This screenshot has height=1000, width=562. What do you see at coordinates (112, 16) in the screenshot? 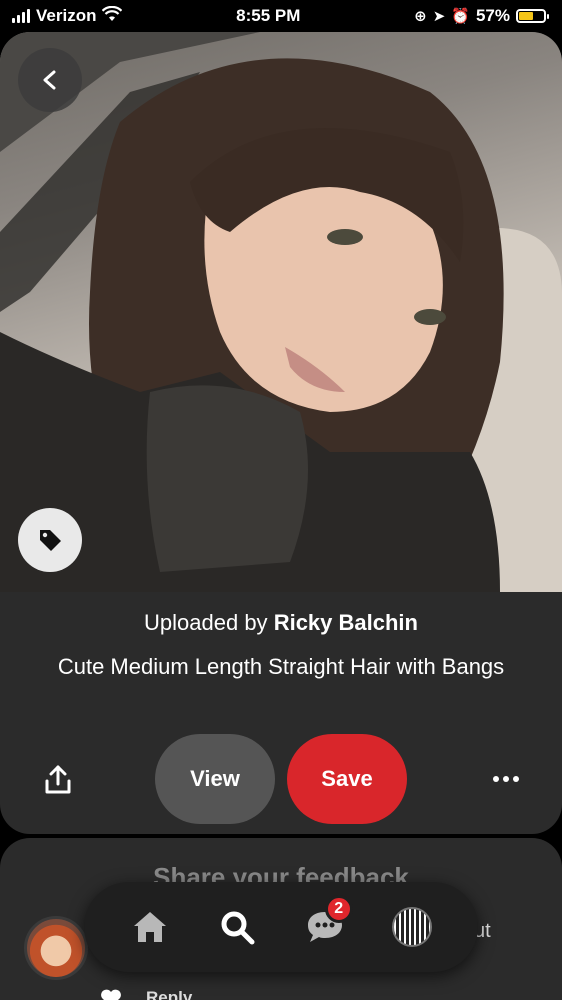
I see `wifi-icon` at bounding box center [112, 16].